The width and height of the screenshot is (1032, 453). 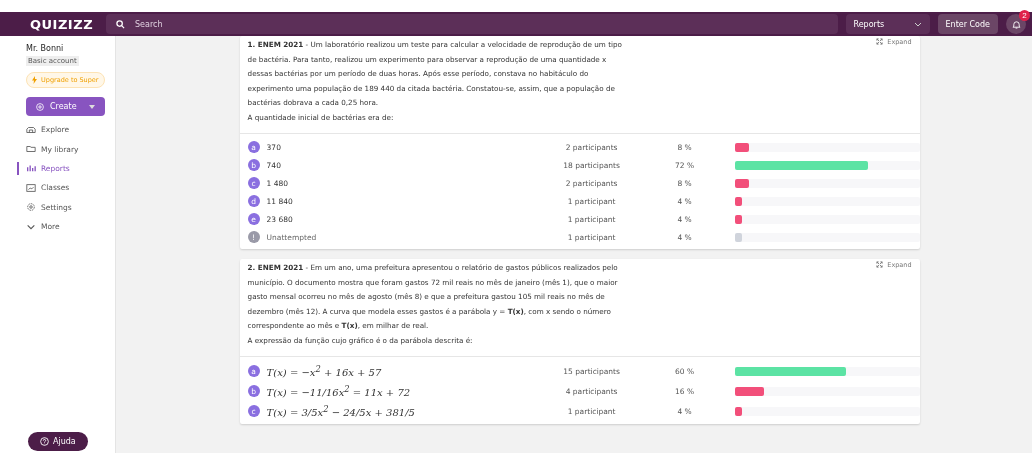 I want to click on answer-text: T(x) = −11/16x$^{2}$ = 11x + 72, so click(x=339, y=391).